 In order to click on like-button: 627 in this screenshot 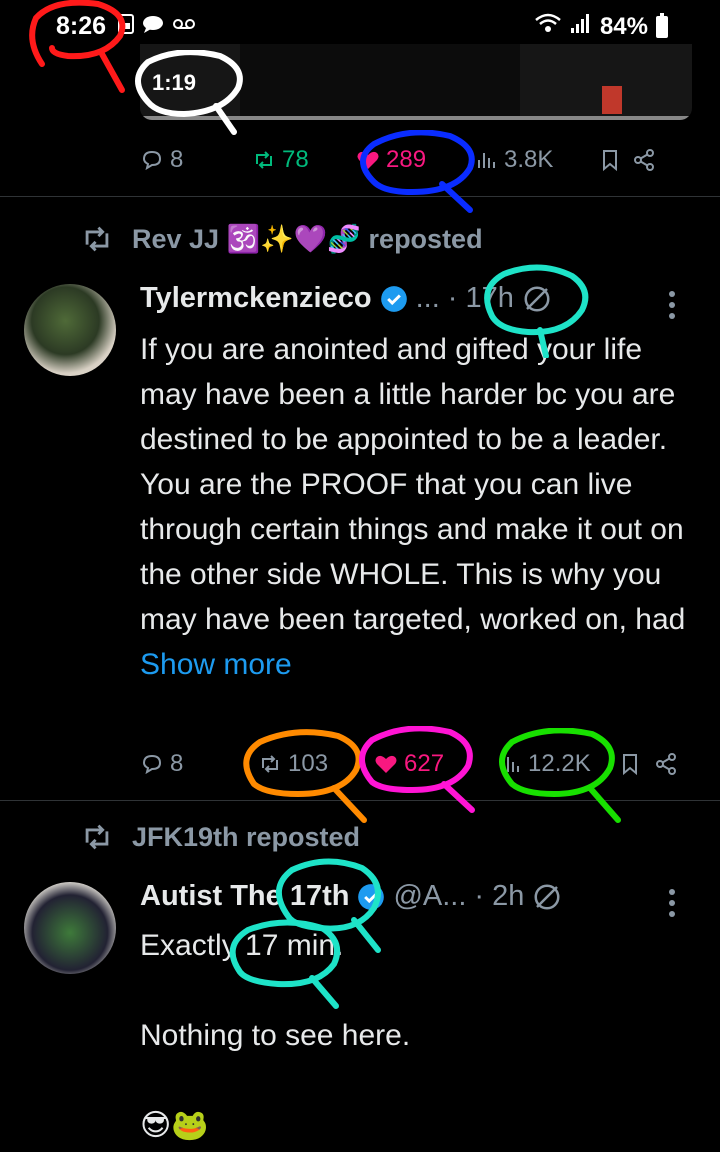, I will do `click(436, 764)`.